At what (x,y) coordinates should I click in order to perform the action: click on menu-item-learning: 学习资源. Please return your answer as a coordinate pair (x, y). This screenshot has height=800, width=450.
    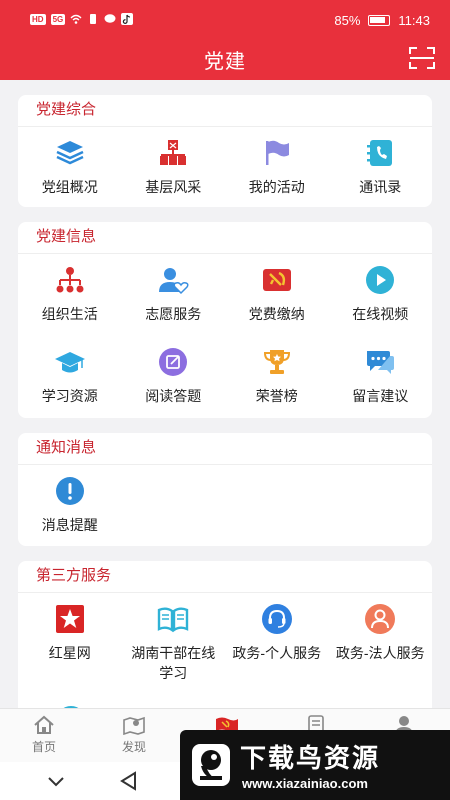
    Looking at the image, I should click on (70, 377).